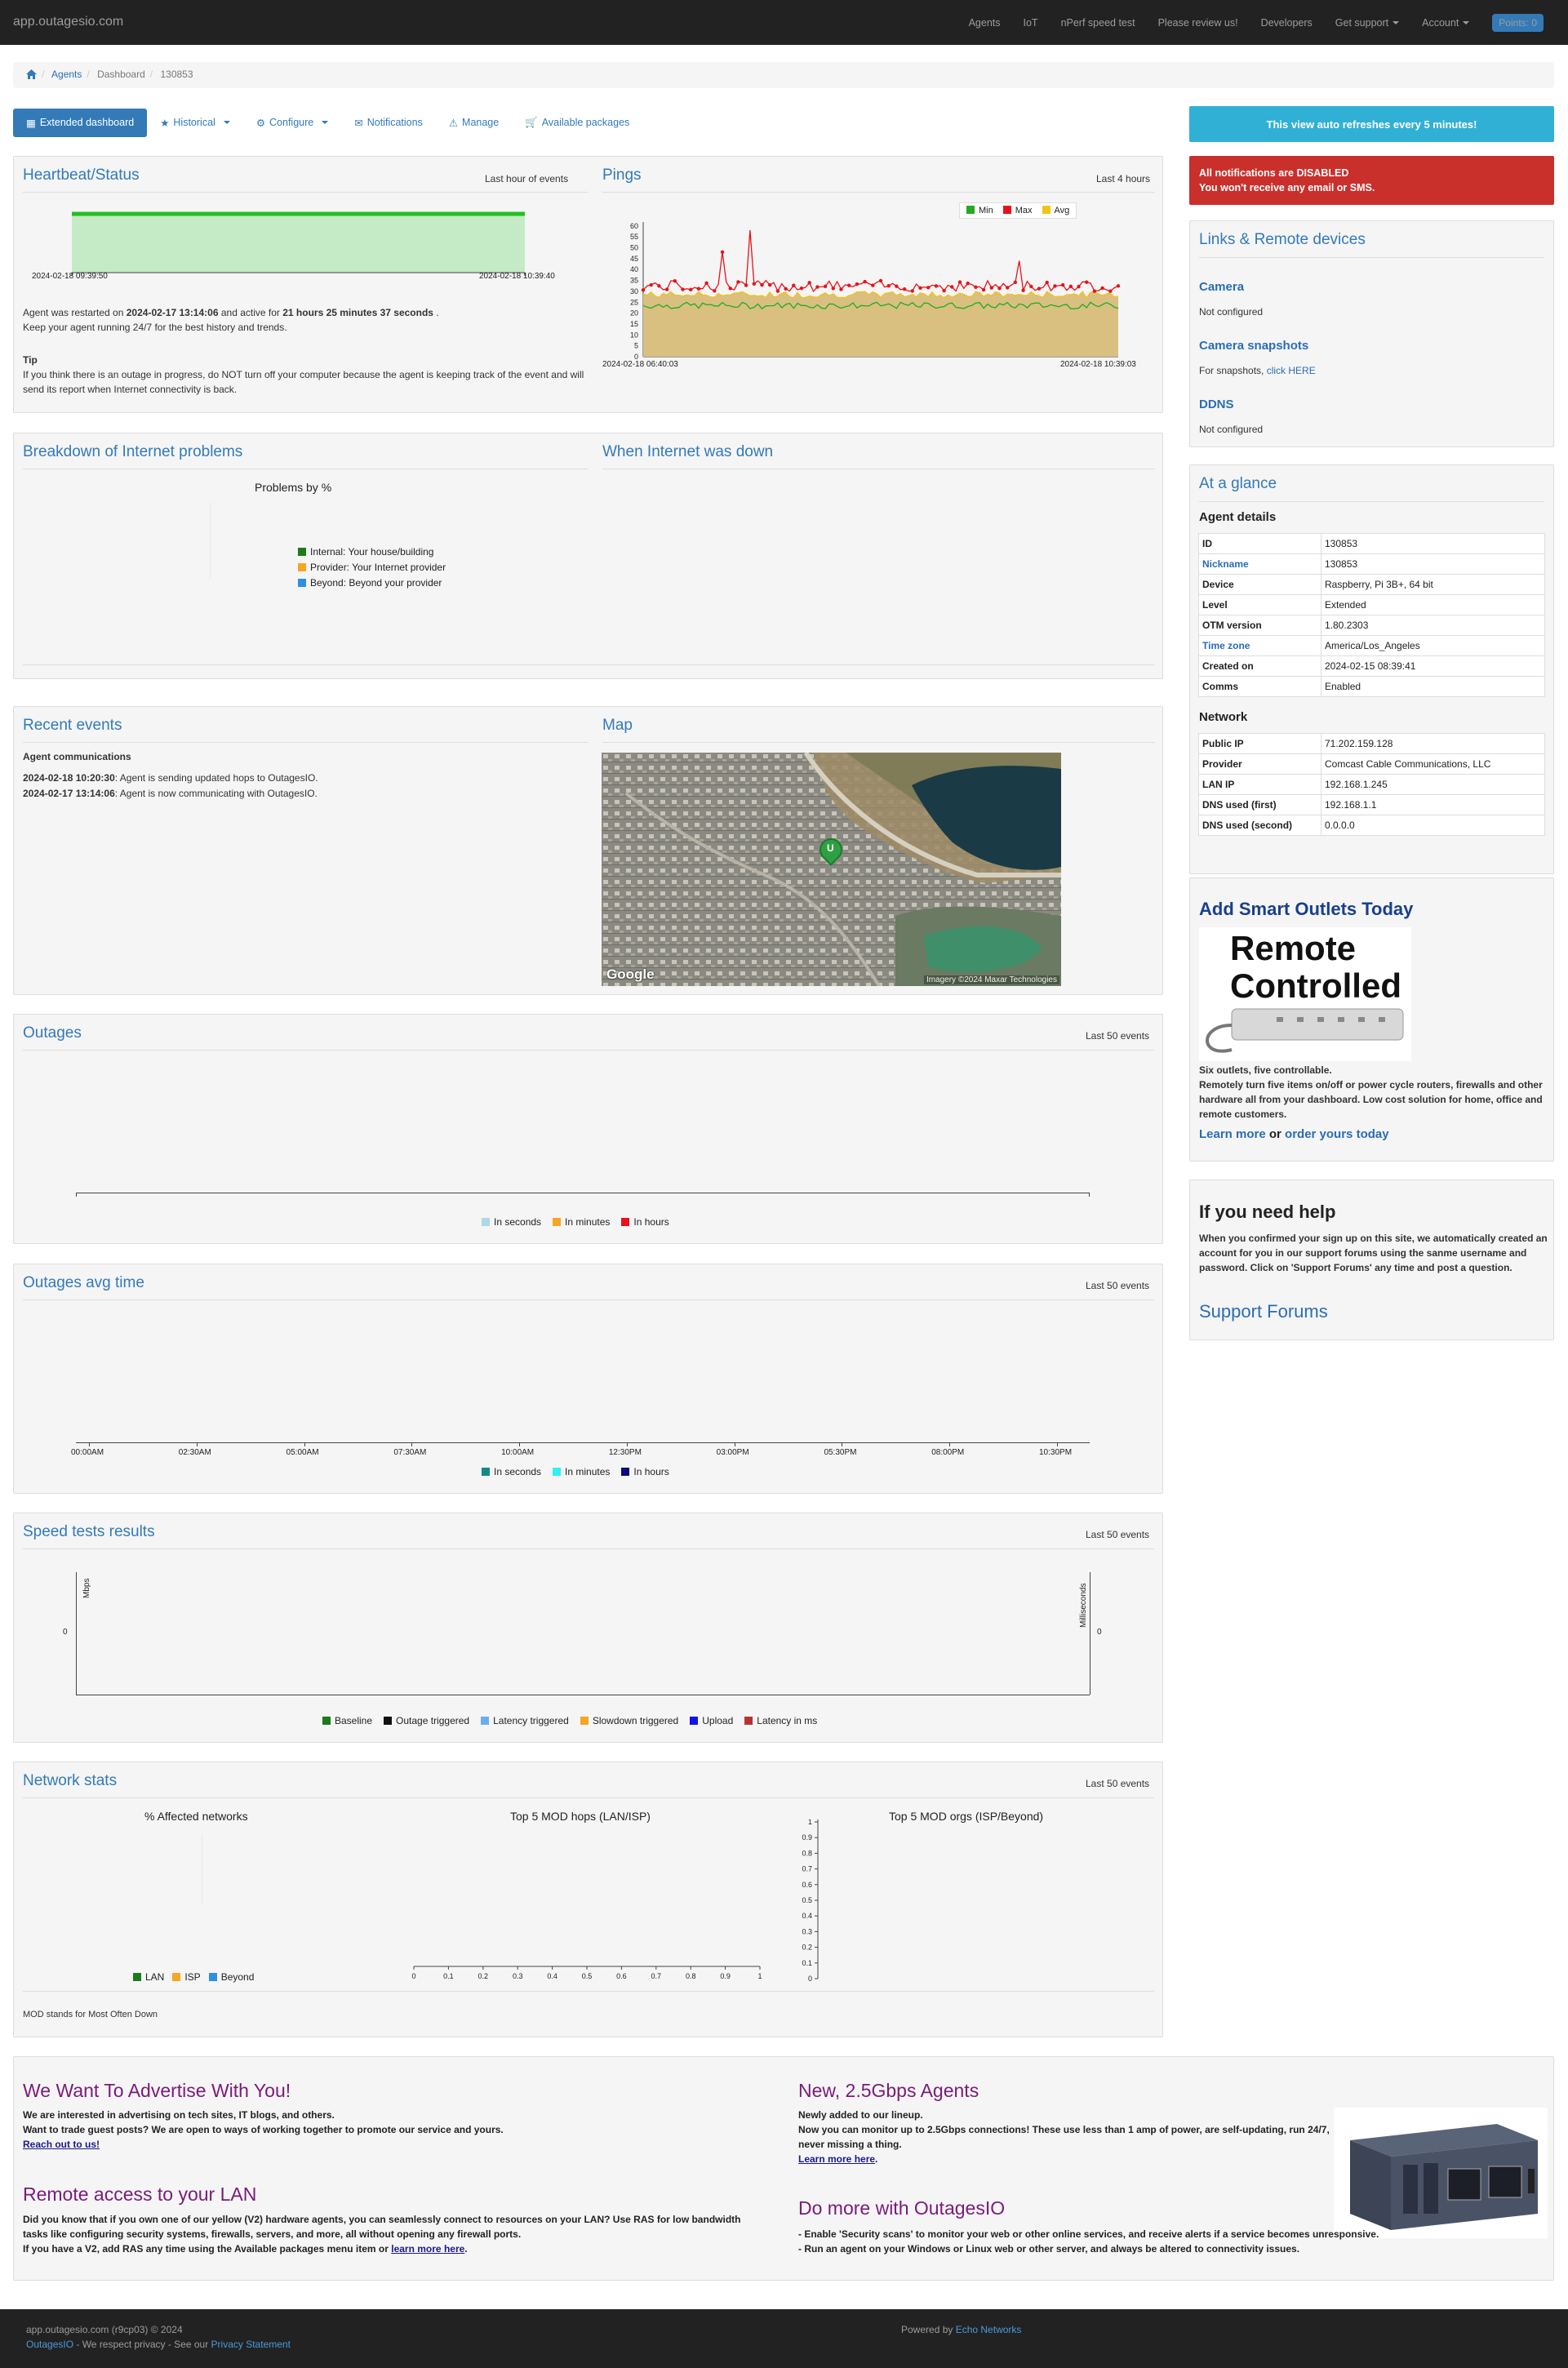 The width and height of the screenshot is (1568, 2368). What do you see at coordinates (645, 1471) in the screenshot?
I see `legend-hours: In hours` at bounding box center [645, 1471].